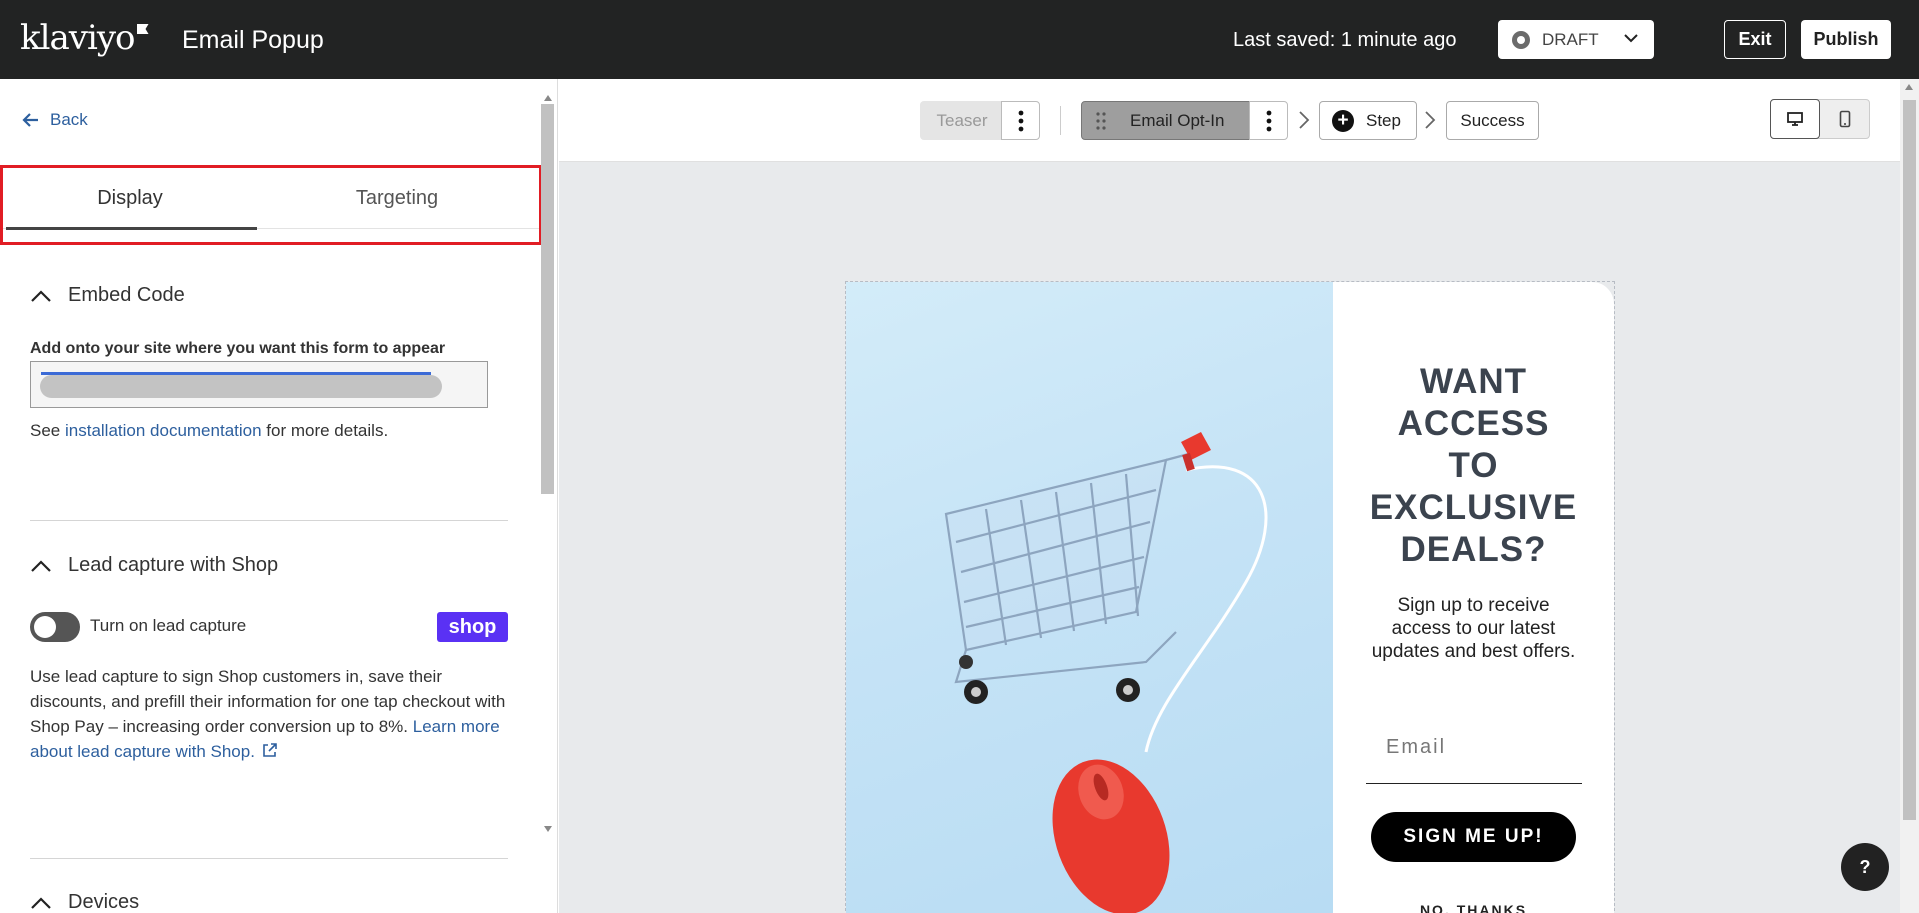  I want to click on optin-more-button, so click(1268, 120).